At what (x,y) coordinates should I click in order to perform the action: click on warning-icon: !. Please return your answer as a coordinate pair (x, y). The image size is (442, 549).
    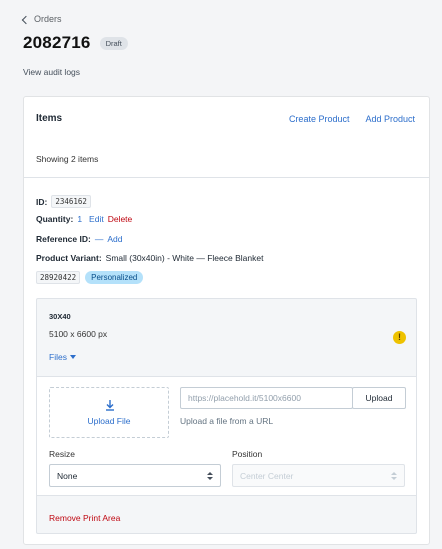
    Looking at the image, I should click on (399, 337).